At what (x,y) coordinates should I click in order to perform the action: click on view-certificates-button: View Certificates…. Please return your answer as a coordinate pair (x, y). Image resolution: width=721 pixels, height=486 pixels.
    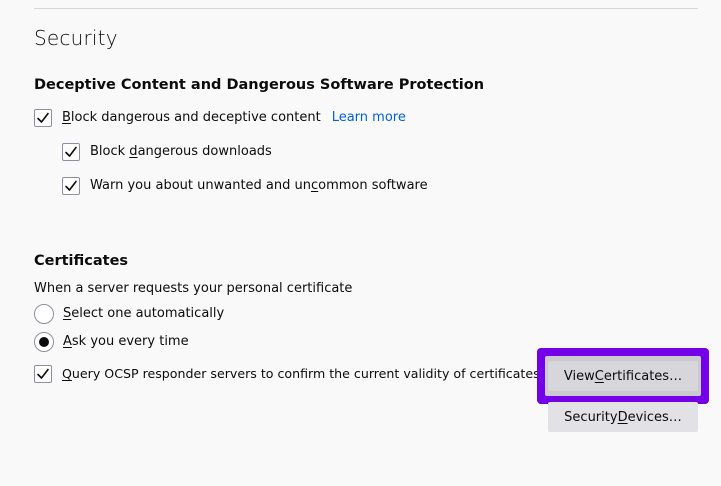
    Looking at the image, I should click on (623, 376).